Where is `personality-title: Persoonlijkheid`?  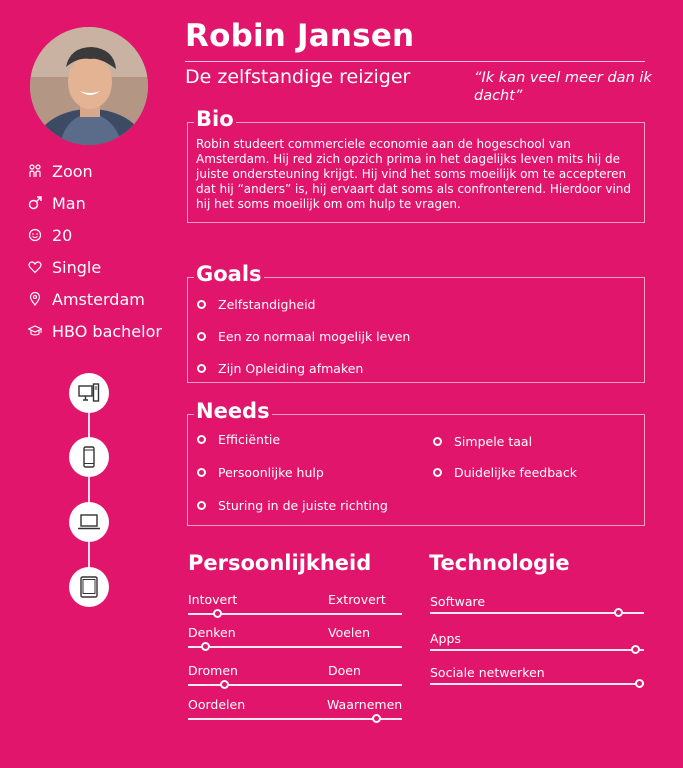 personality-title: Persoonlijkheid is located at coordinates (280, 563).